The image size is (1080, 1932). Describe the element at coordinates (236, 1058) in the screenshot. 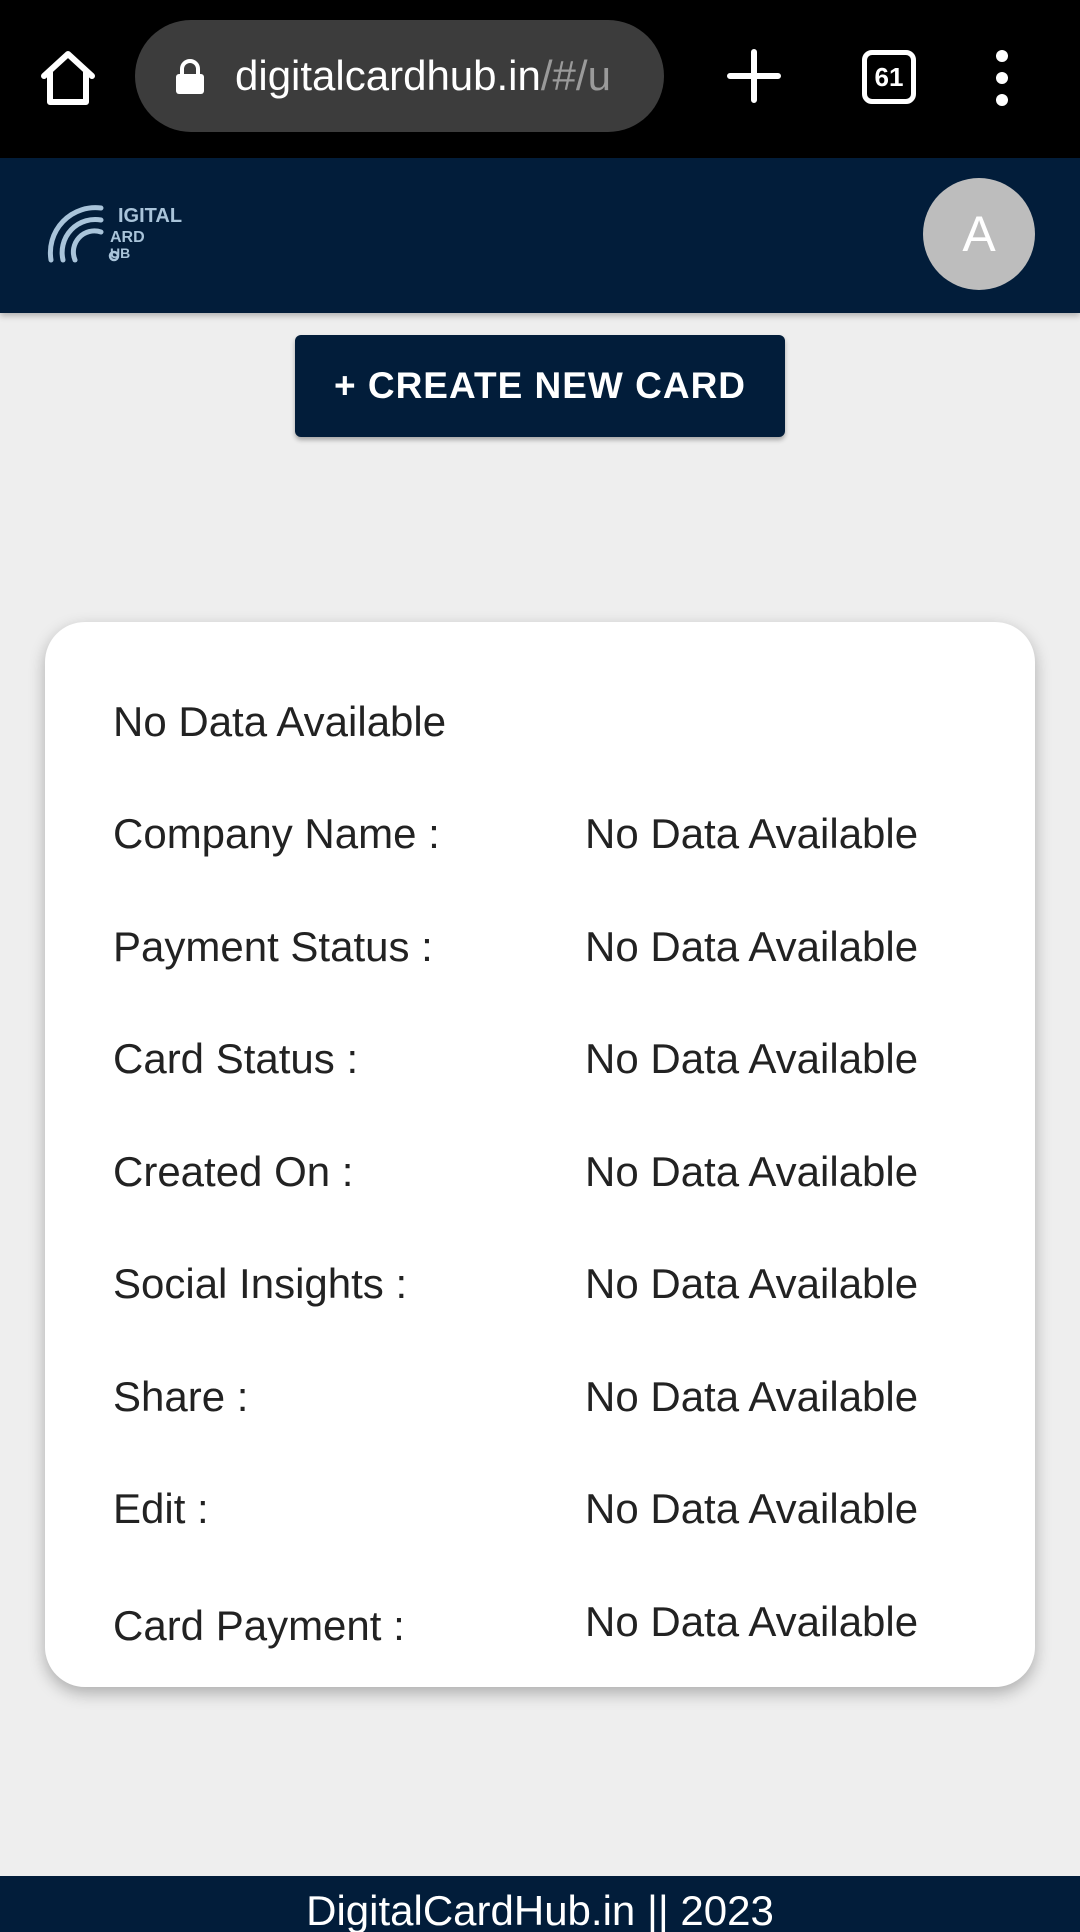

I see `card-status-label: Card Status :` at that location.